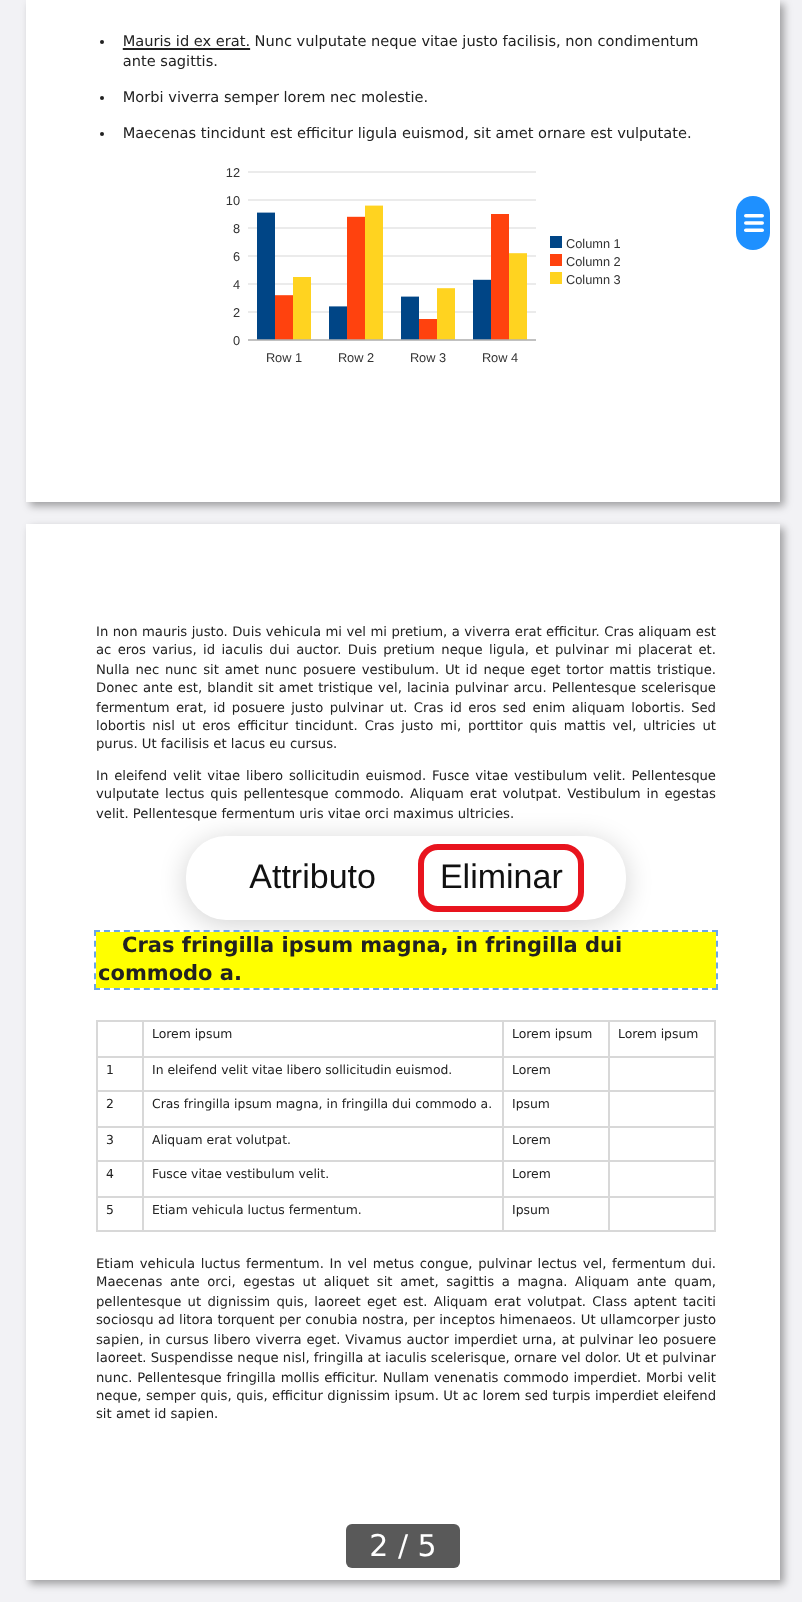 The height and width of the screenshot is (1602, 802). What do you see at coordinates (403, 1546) in the screenshot?
I see `page-indicator: 2 / 5` at bounding box center [403, 1546].